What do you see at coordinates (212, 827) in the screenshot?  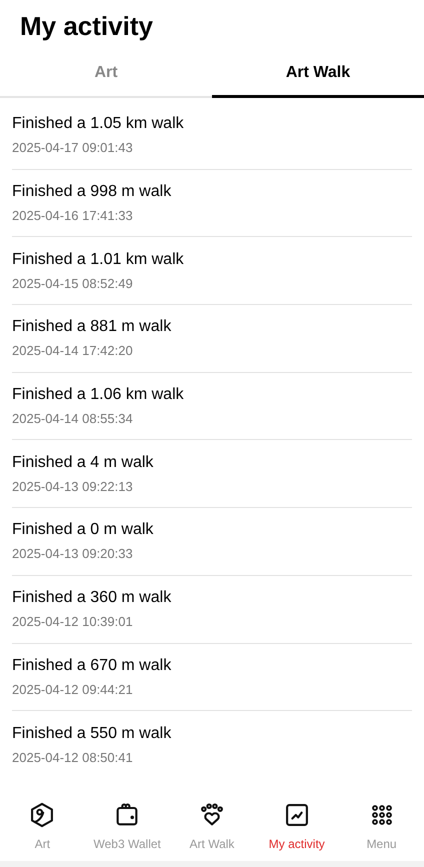 I see `nav-item: Art Walk` at bounding box center [212, 827].